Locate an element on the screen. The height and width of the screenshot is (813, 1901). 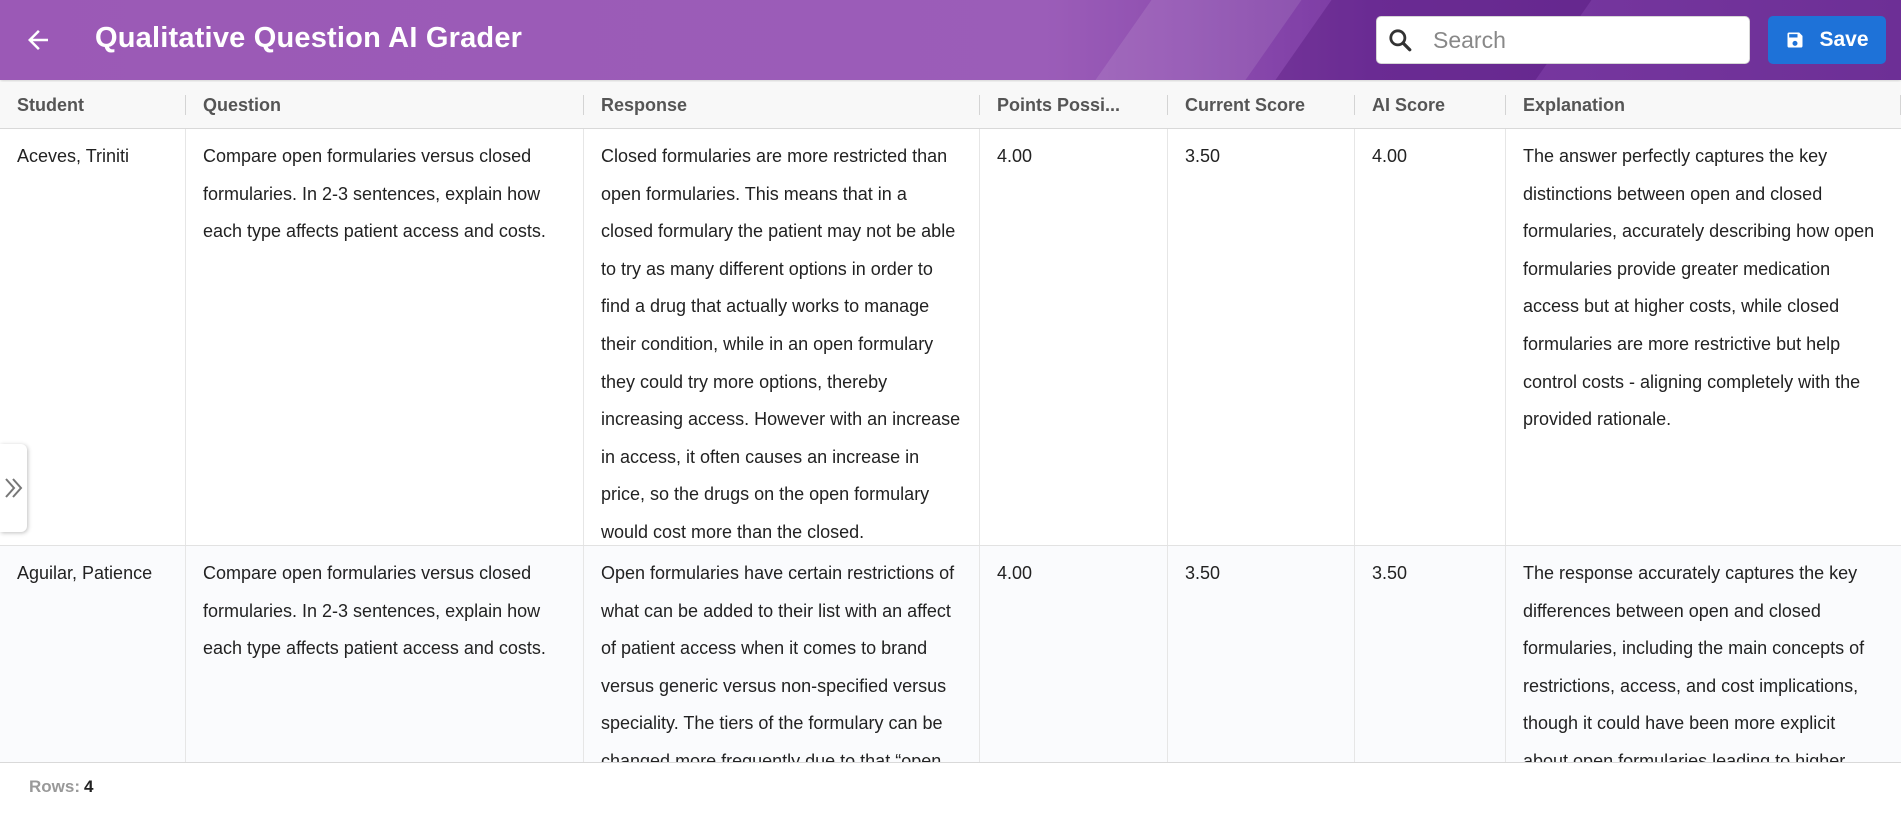
back-button is located at coordinates (38, 40).